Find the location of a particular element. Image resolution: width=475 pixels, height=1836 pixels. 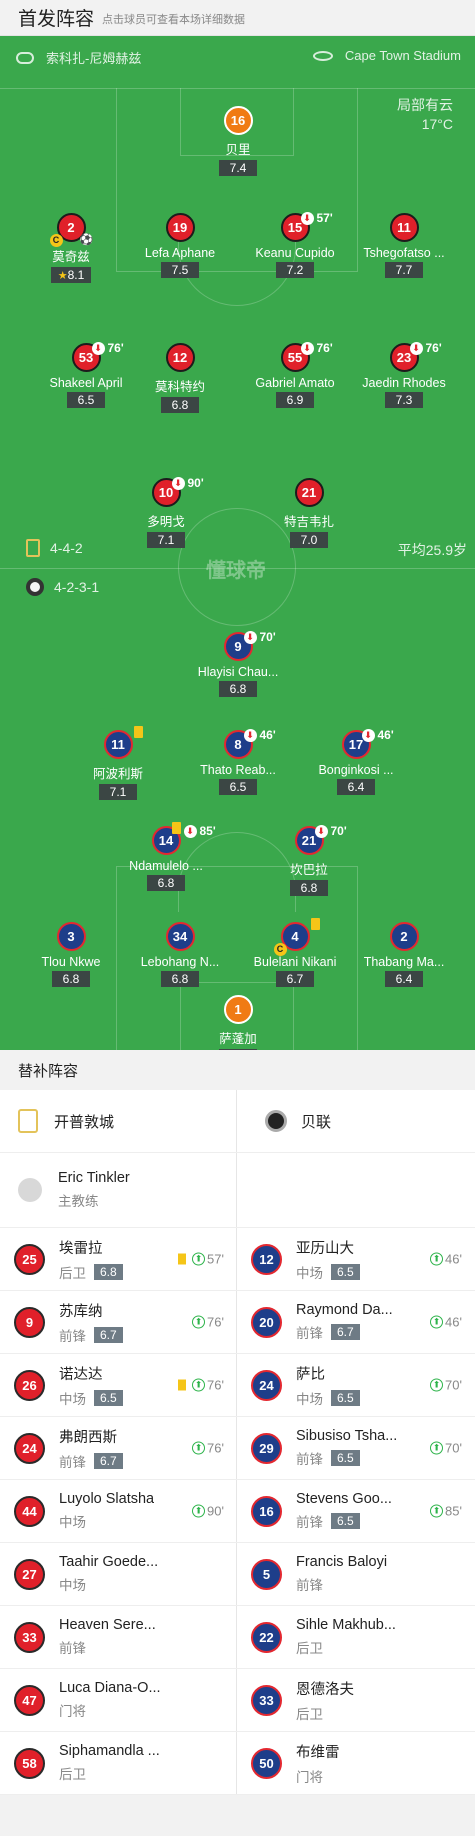

average-age: 平均25.9岁 is located at coordinates (432, 550).